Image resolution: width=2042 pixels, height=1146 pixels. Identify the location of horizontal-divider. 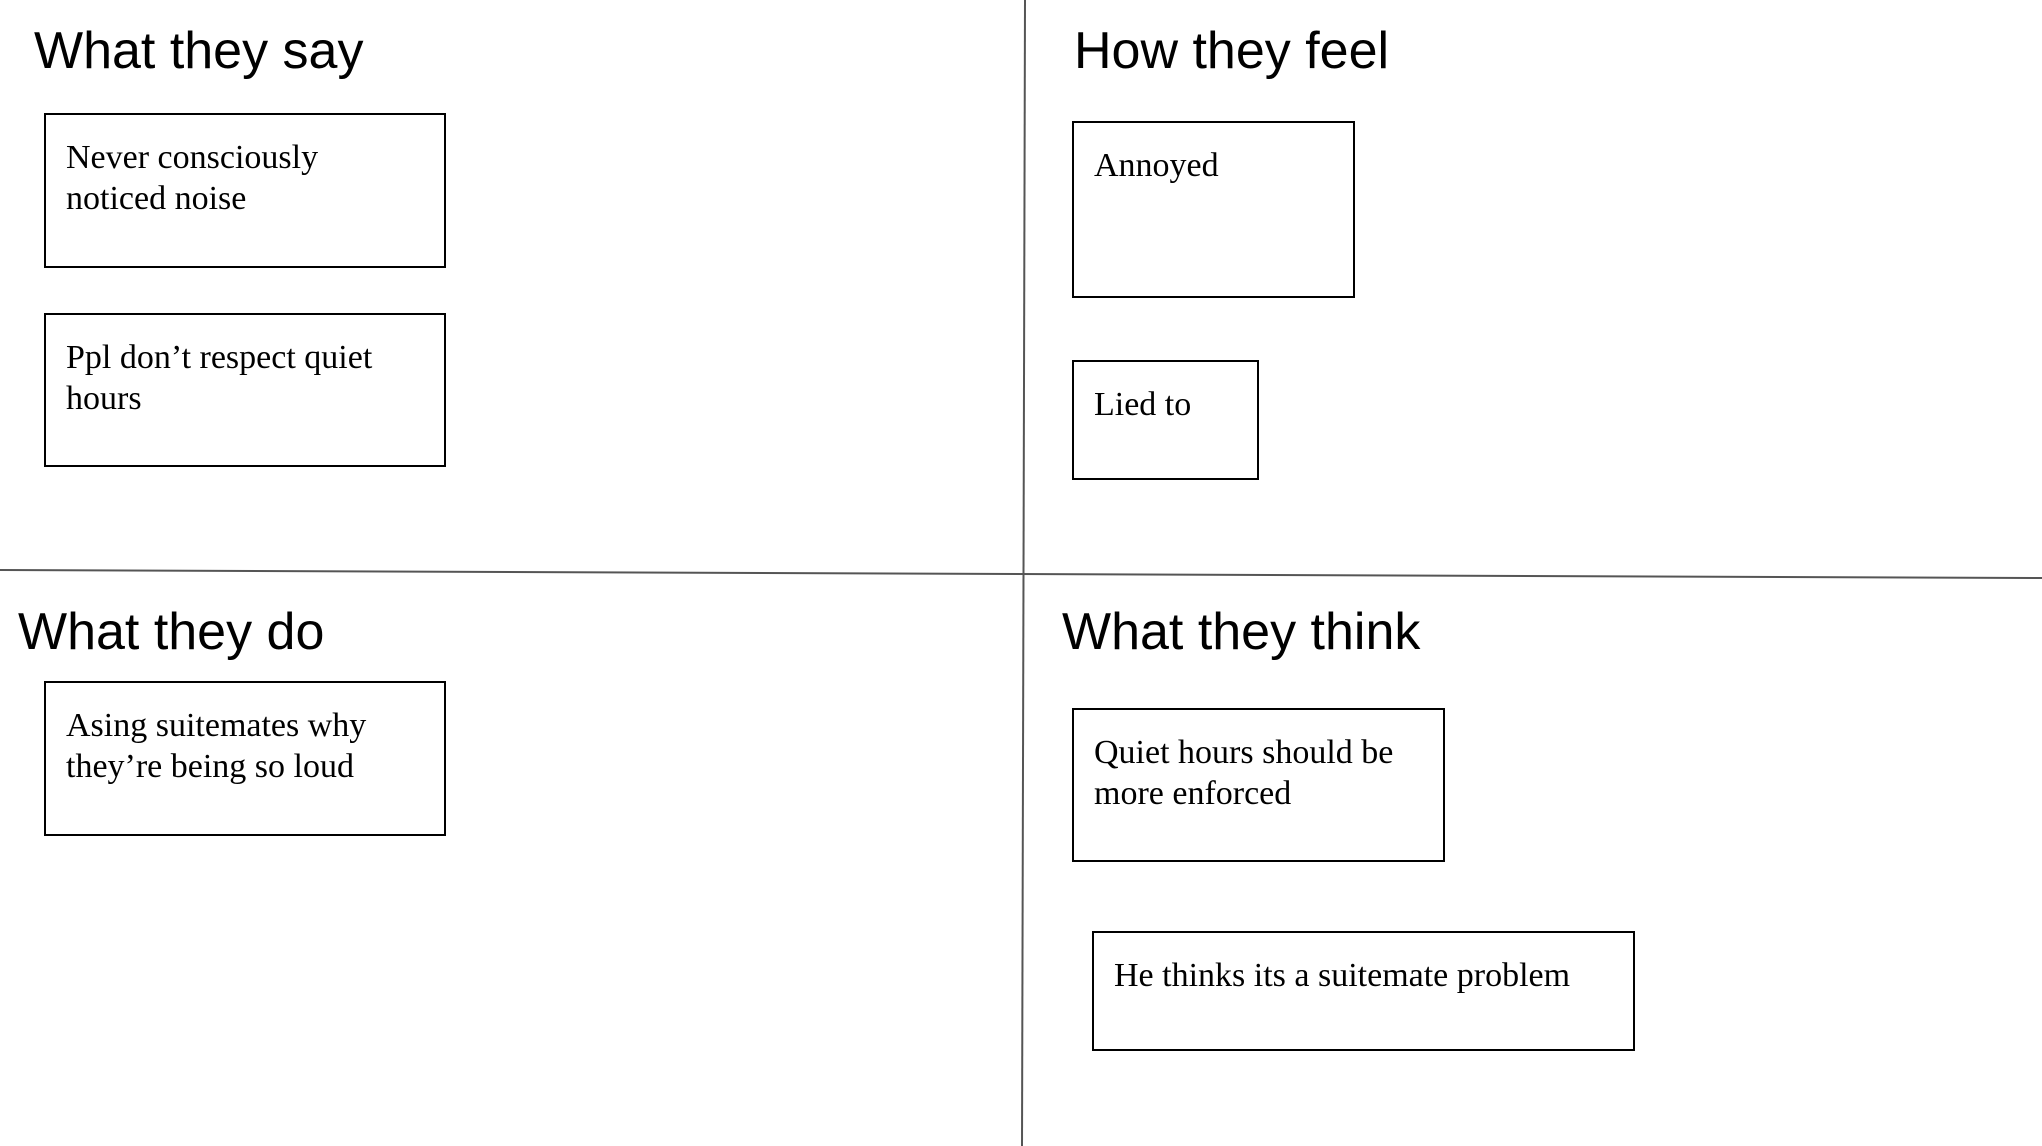
(1021, 574).